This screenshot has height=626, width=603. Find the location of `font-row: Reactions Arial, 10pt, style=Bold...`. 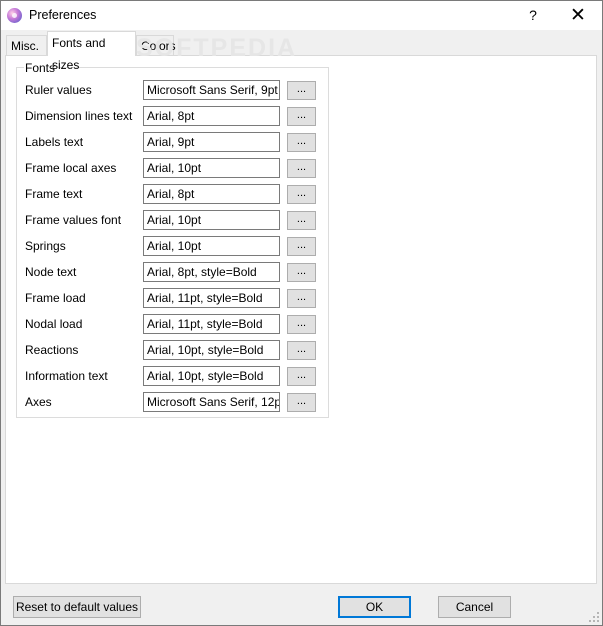

font-row: Reactions Arial, 10pt, style=Bold... is located at coordinates (173, 350).